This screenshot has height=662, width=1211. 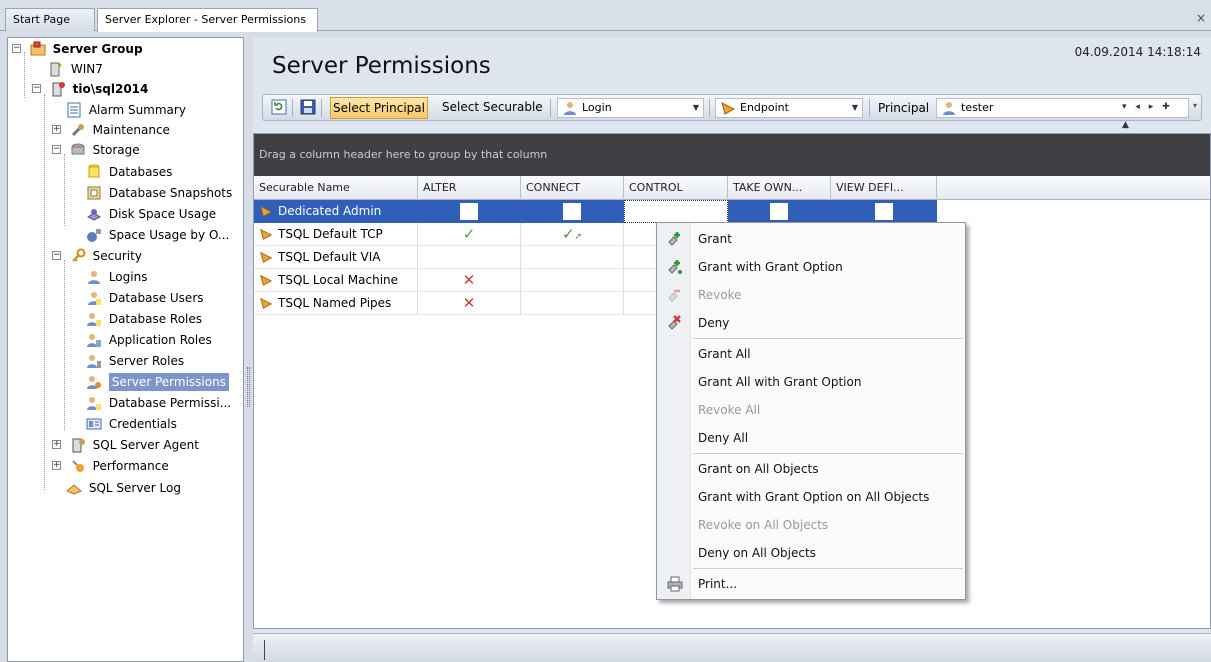 I want to click on securable-name-cell: TSQL Local Machine, so click(x=336, y=280).